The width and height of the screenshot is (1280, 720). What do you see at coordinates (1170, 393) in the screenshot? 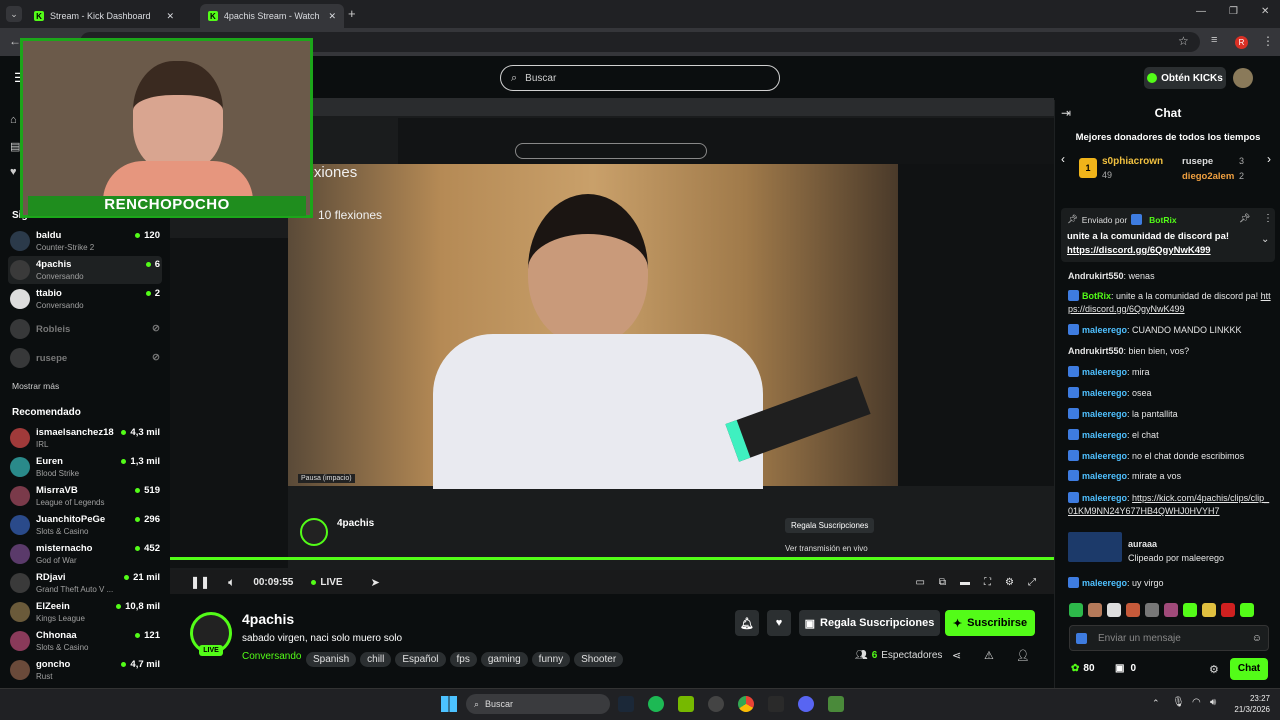
I see `chat-message: maleerego: osea` at bounding box center [1170, 393].